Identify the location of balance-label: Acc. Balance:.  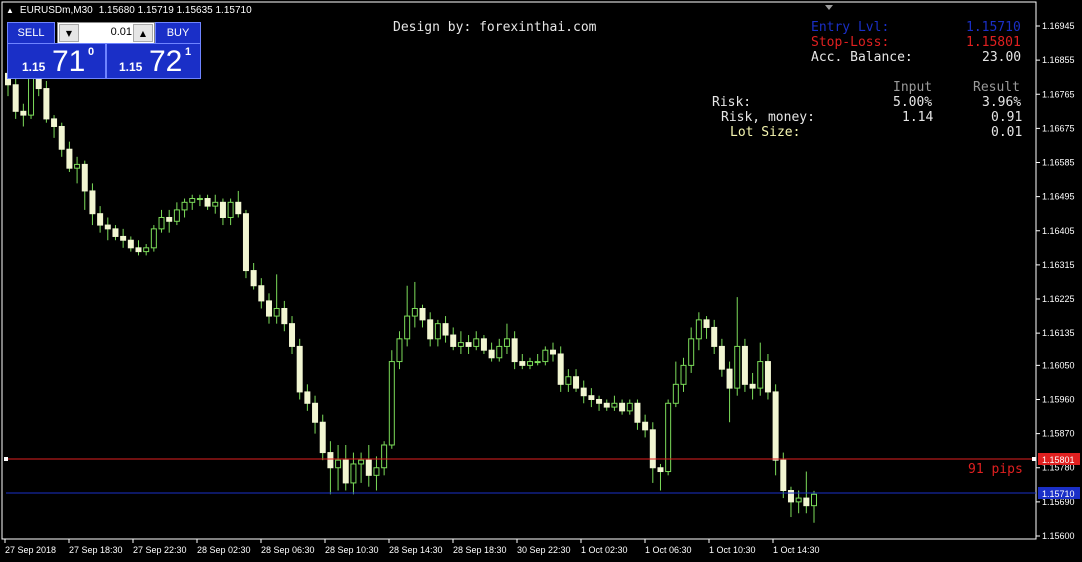
(862, 57).